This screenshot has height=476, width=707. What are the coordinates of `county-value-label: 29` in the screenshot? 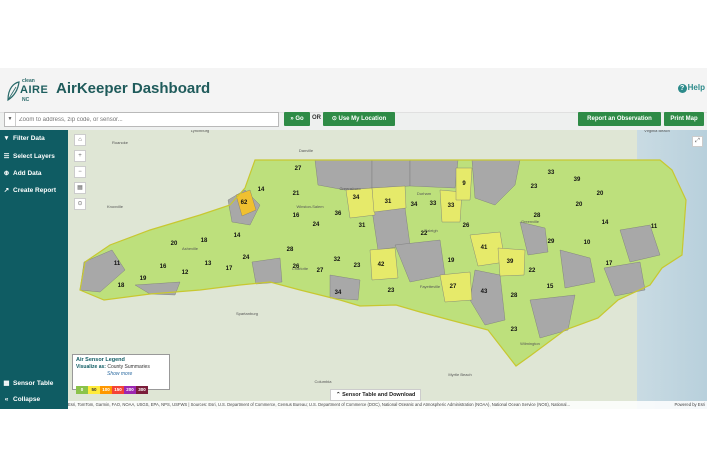 It's located at (551, 242).